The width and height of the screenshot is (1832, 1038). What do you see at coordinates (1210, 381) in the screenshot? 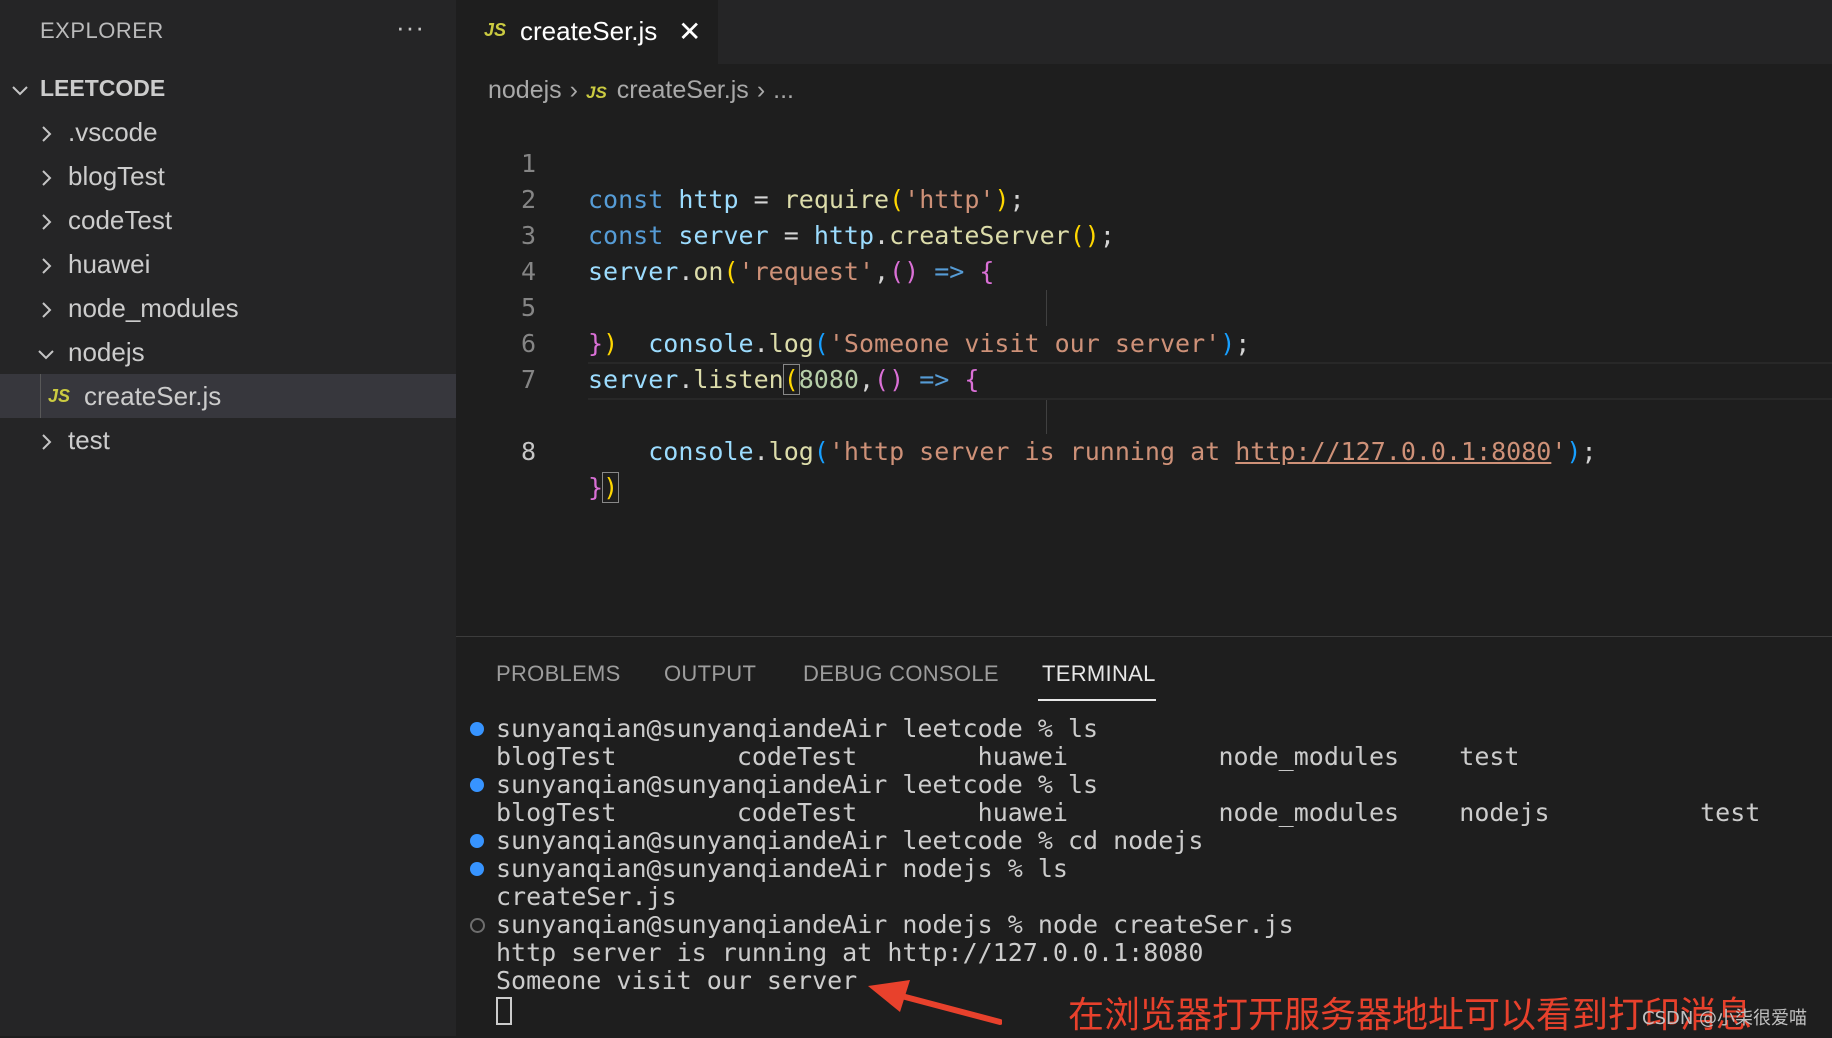
I see `current-line-highlight` at bounding box center [1210, 381].